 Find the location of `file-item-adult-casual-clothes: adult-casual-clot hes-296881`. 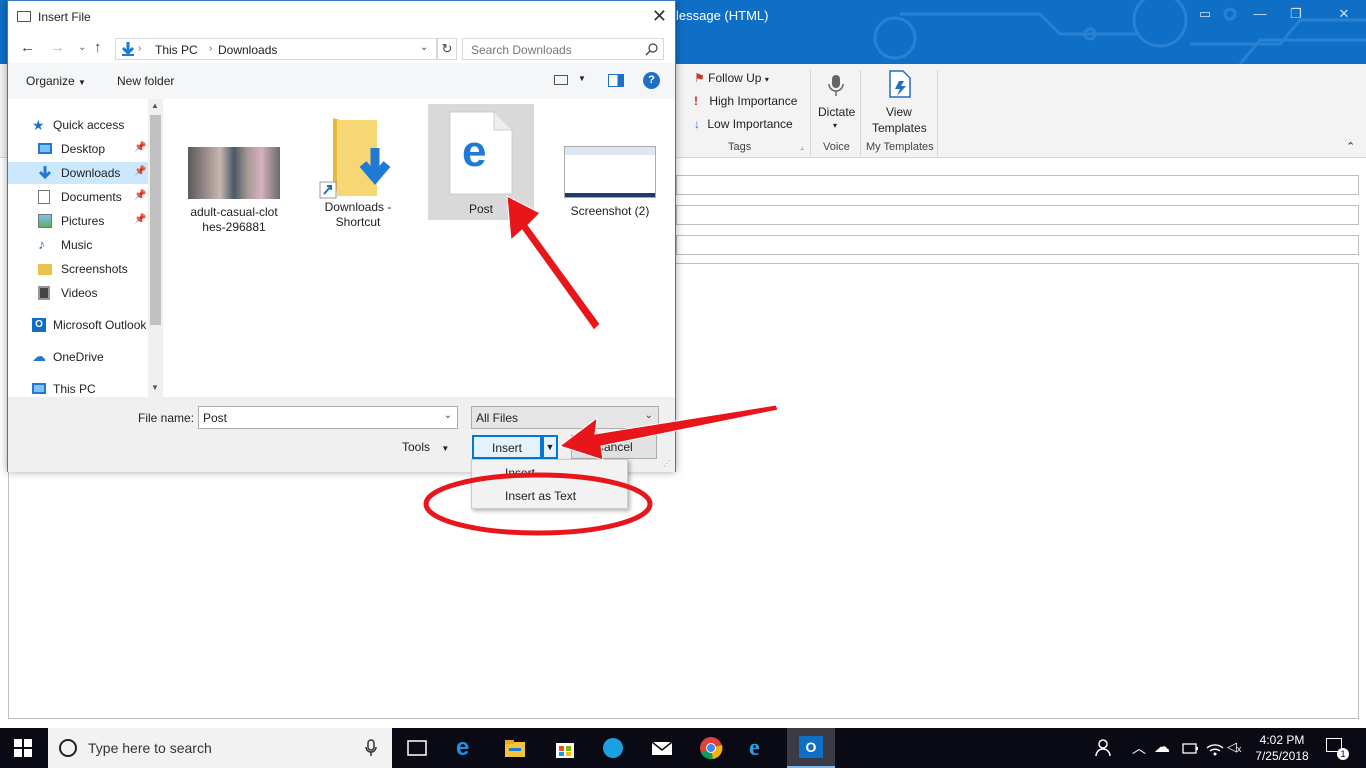

file-item-adult-casual-clothes: adult-casual-clot hes-296881 is located at coordinates (234, 191).